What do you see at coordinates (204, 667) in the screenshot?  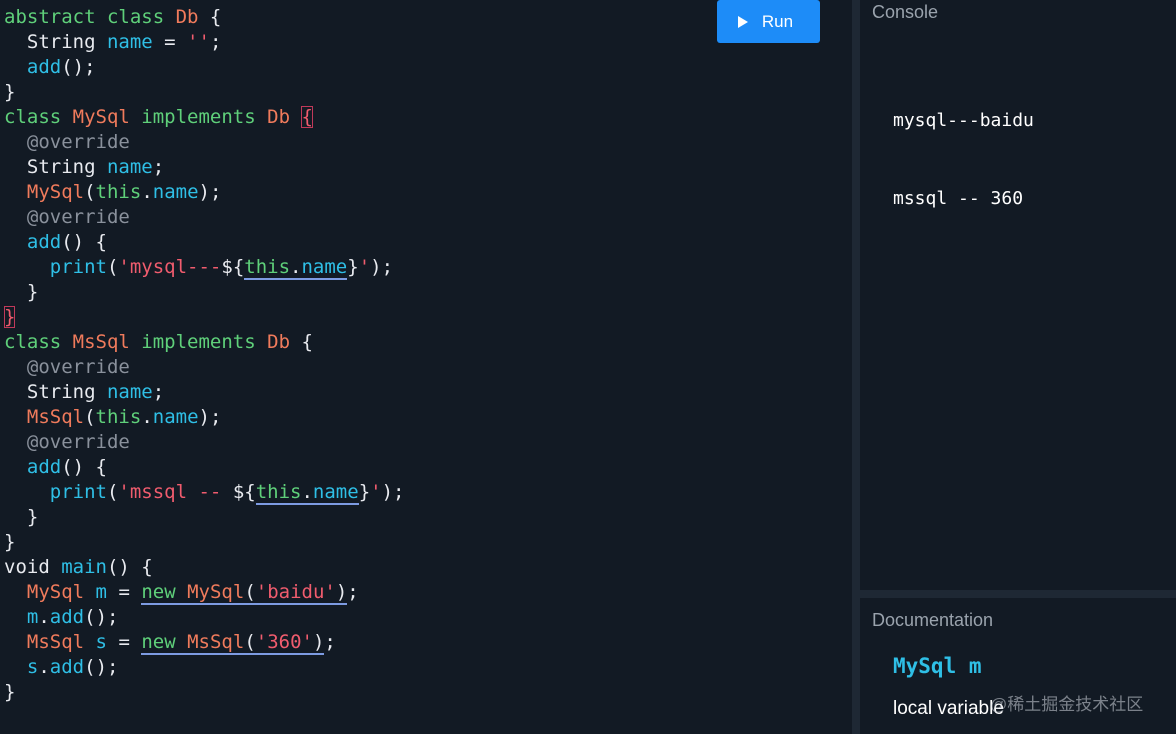 I see `code-line: s.add();` at bounding box center [204, 667].